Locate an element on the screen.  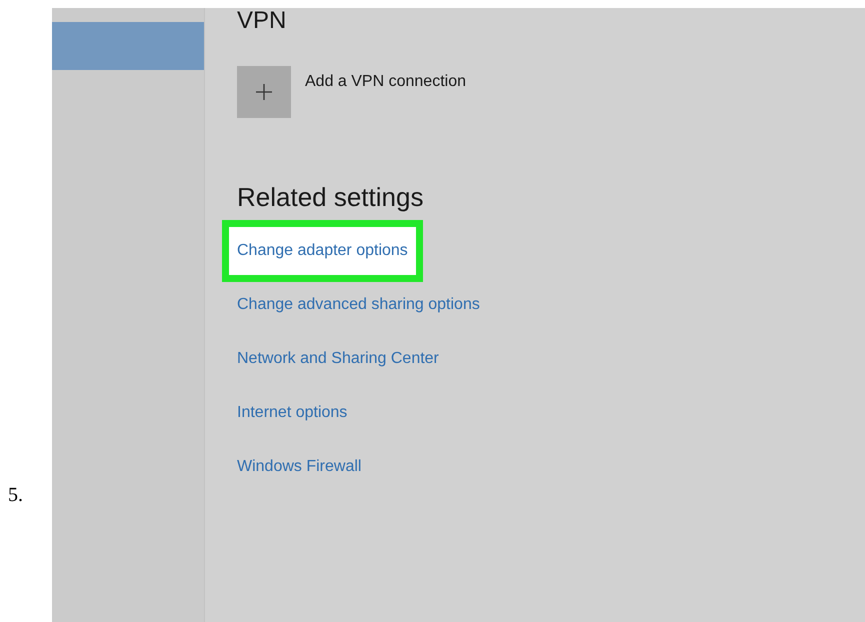
section-heading: VPN is located at coordinates (261, 21).